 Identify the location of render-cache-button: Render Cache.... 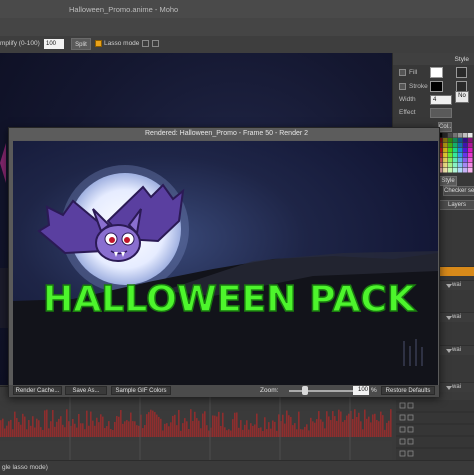
(37, 390).